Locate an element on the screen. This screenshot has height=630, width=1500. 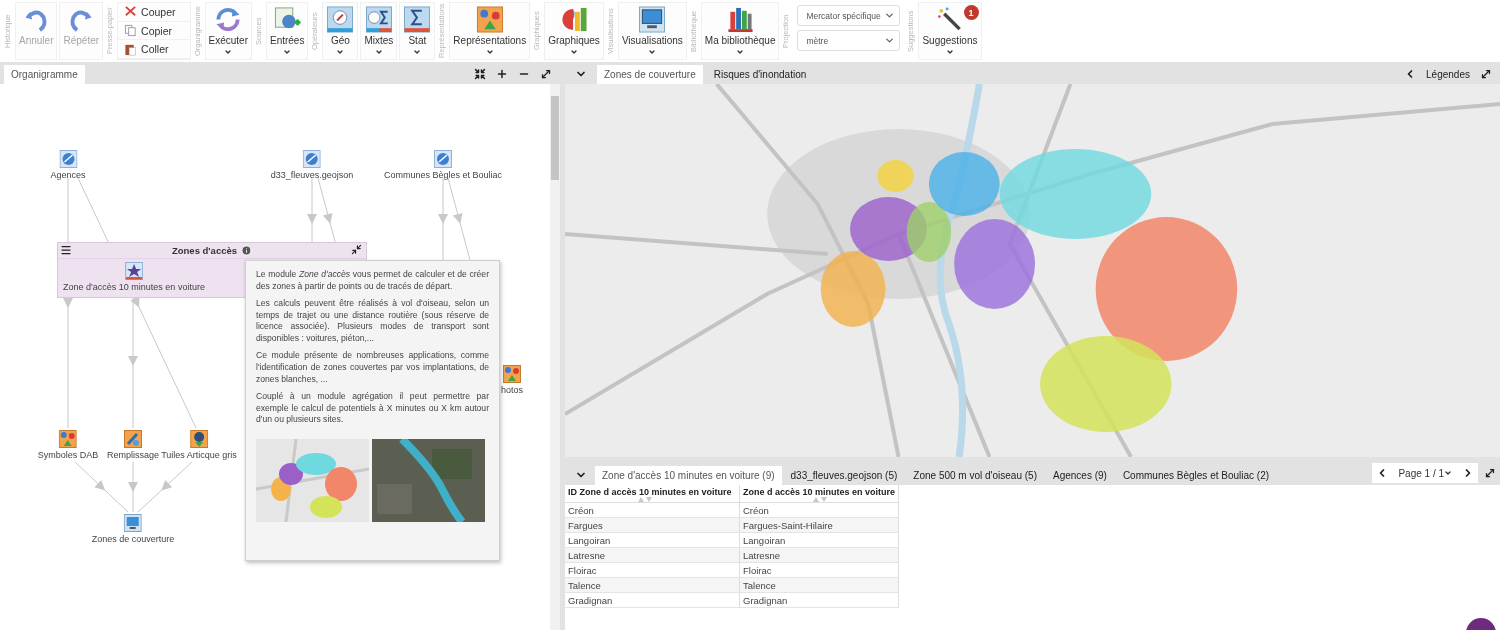
collapse-icon is located at coordinates (356, 249).